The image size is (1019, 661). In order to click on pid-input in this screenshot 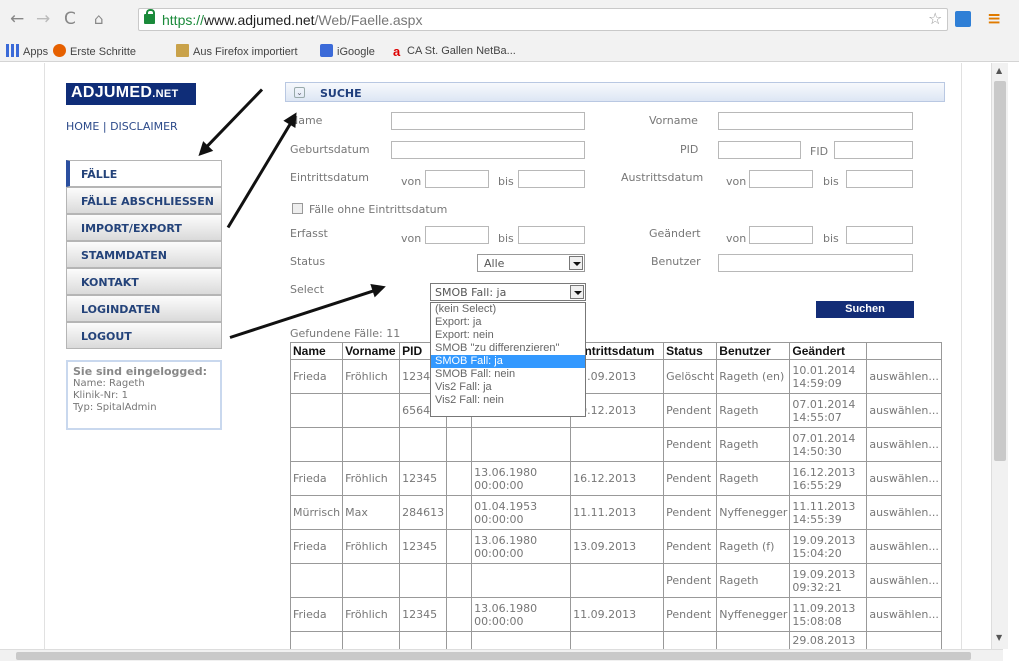, I will do `click(759, 150)`.